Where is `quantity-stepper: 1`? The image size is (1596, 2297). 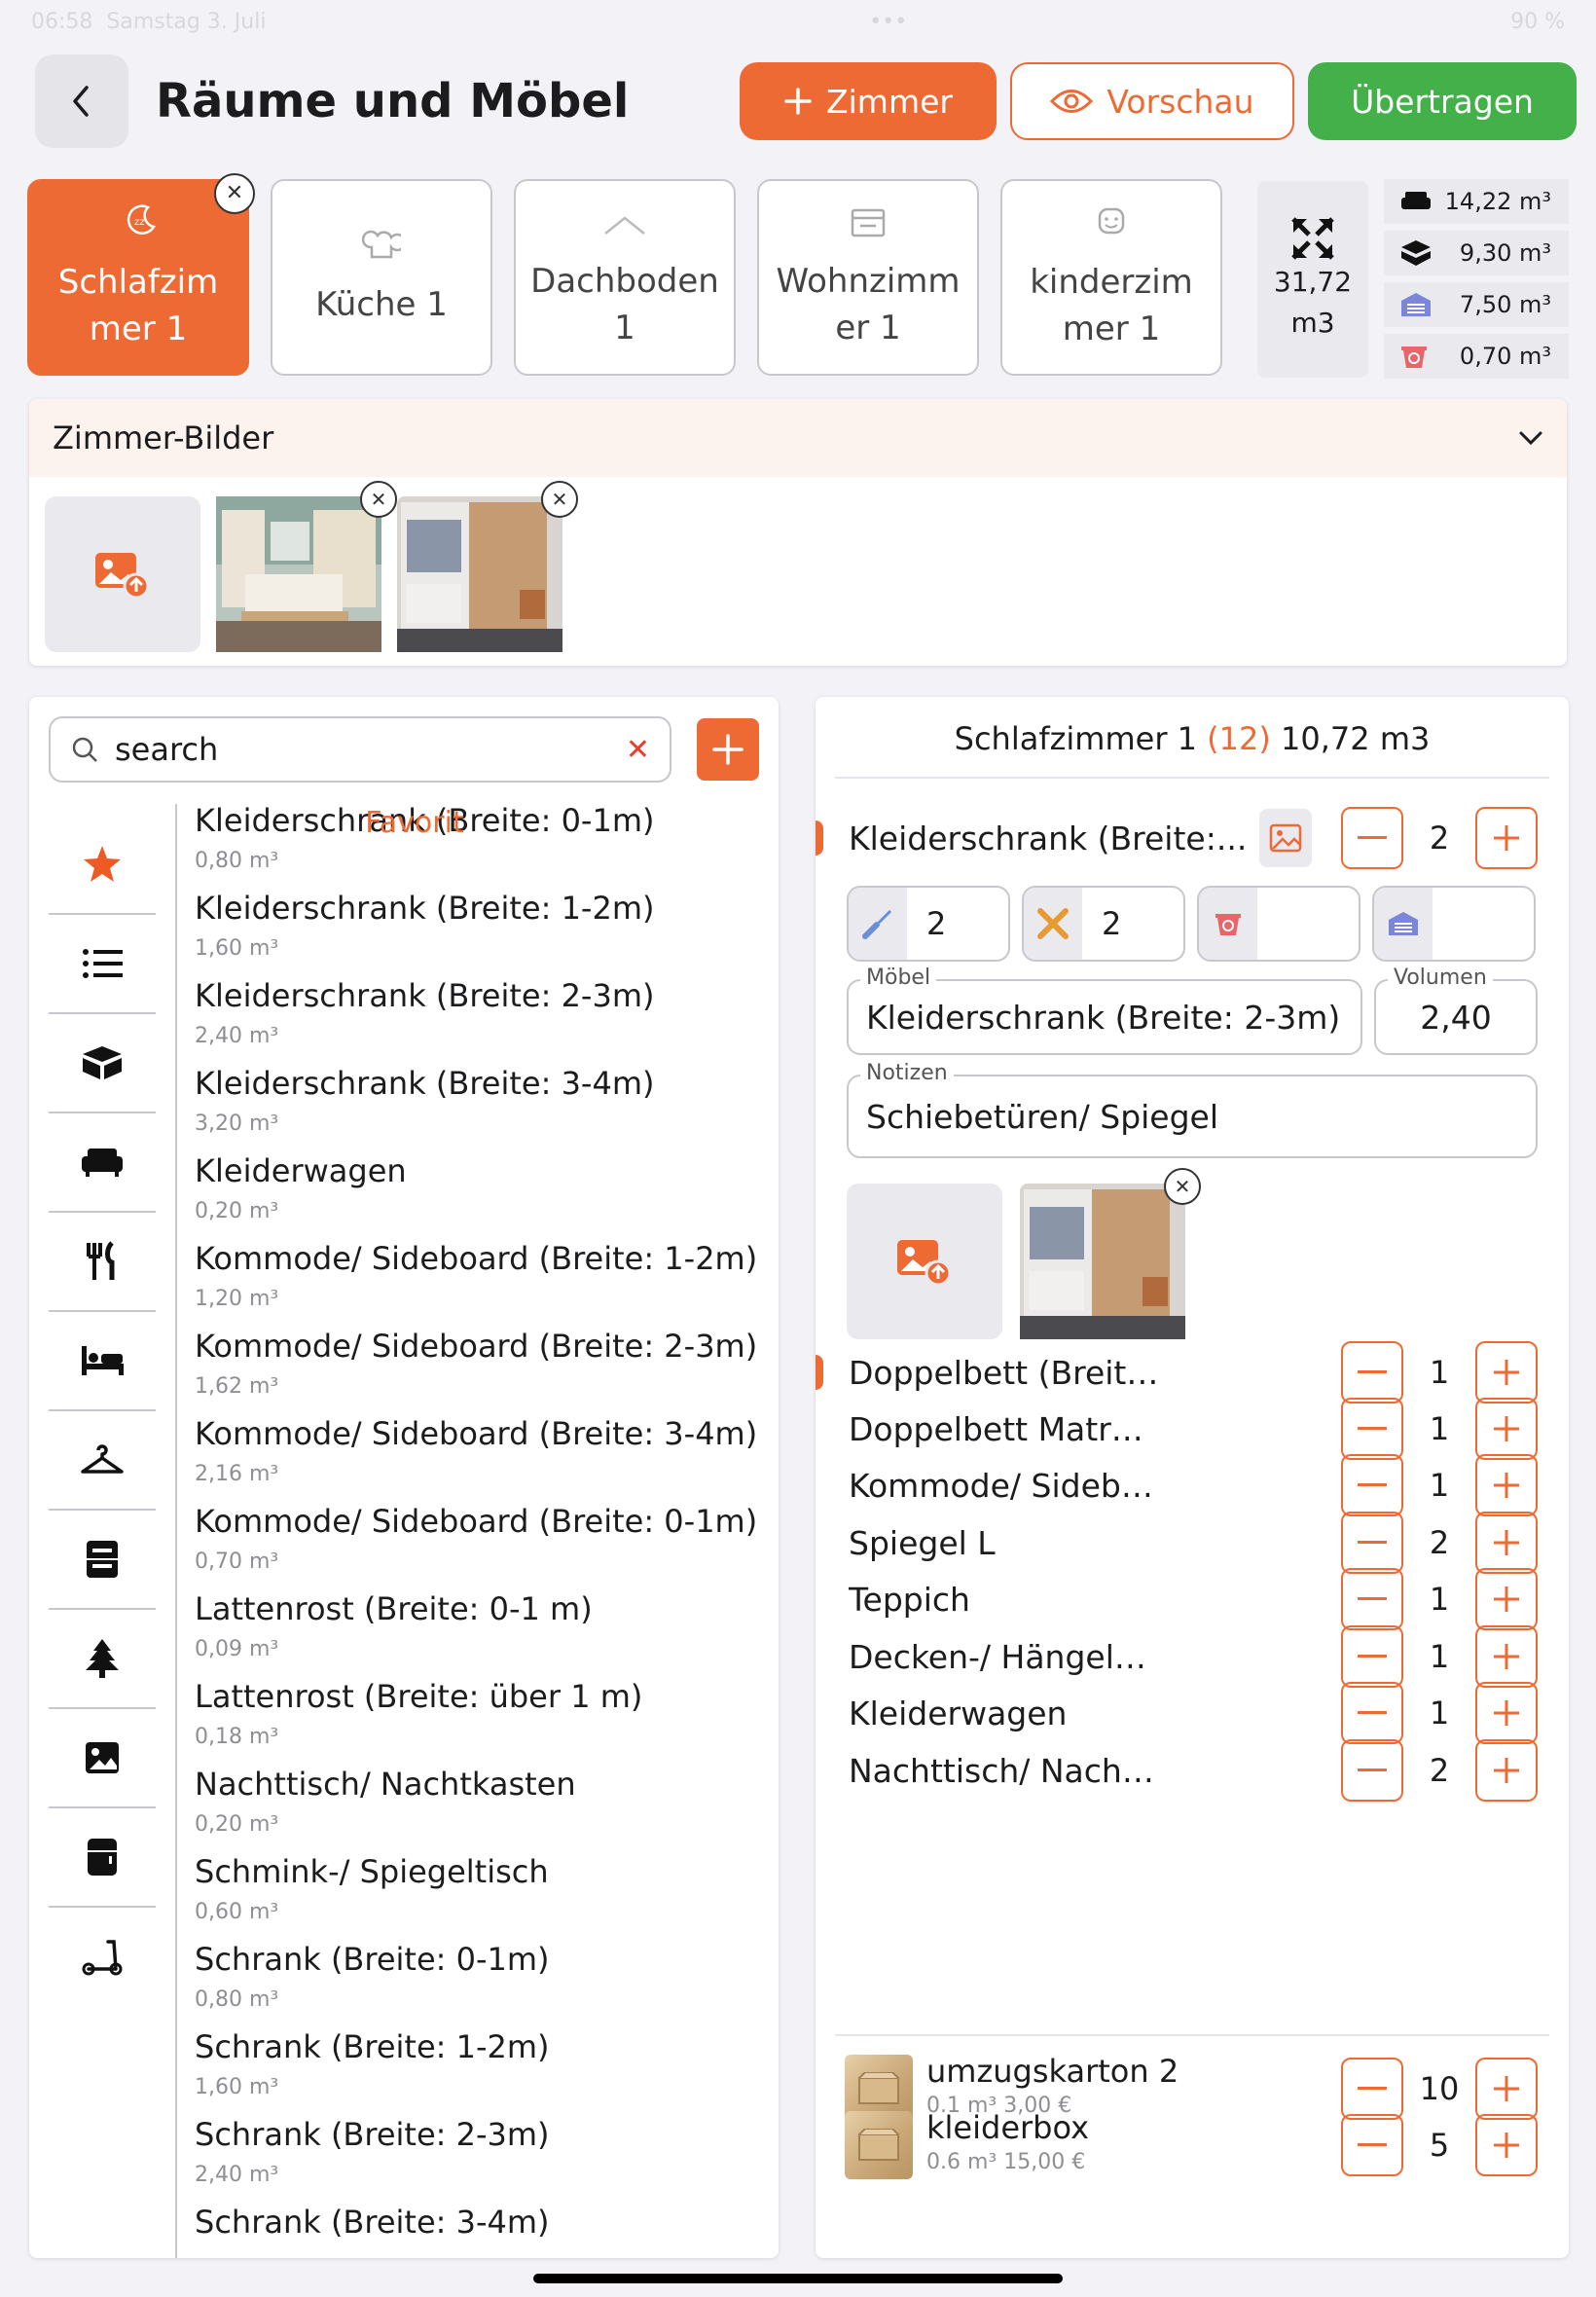 quantity-stepper: 1 is located at coordinates (1439, 1713).